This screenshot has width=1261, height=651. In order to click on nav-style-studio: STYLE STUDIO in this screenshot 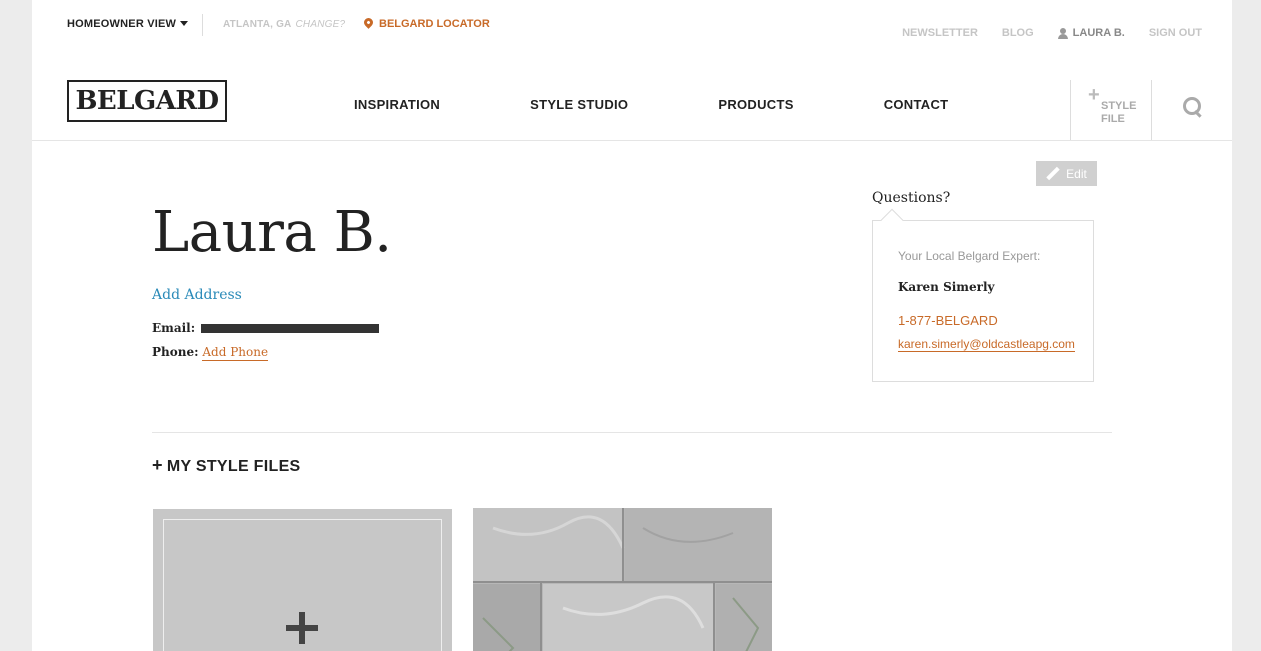, I will do `click(579, 104)`.